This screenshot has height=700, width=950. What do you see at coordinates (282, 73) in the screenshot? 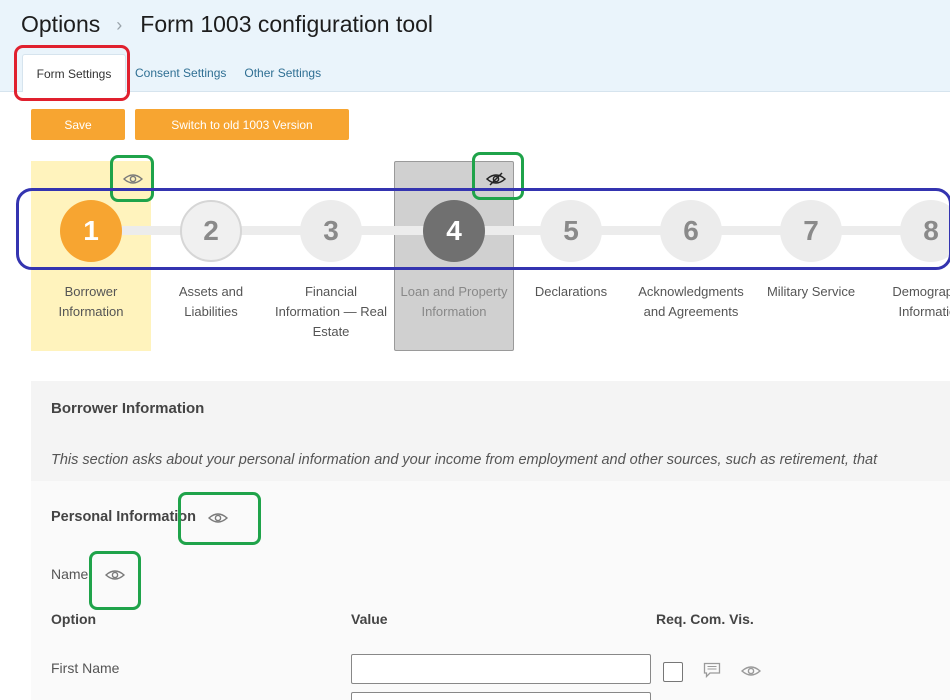
I see `tab-other-settings: Other Settings` at bounding box center [282, 73].